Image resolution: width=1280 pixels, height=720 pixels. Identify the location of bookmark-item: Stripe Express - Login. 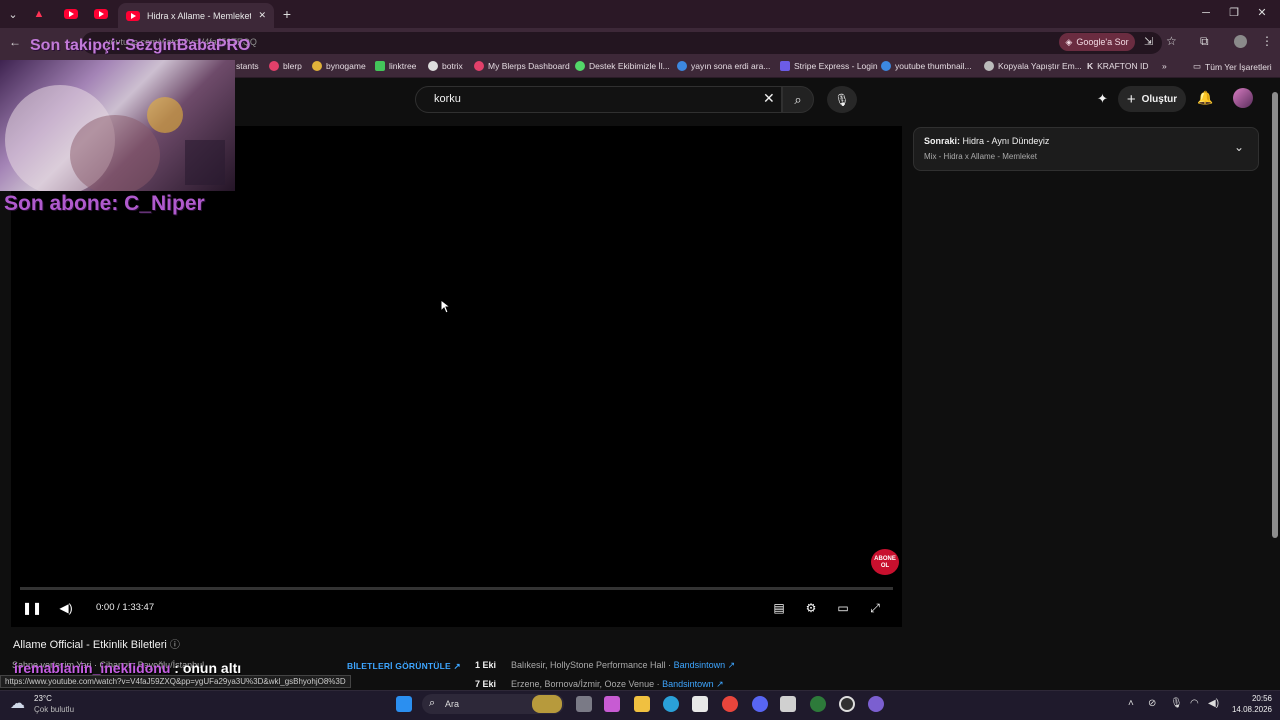
(829, 66).